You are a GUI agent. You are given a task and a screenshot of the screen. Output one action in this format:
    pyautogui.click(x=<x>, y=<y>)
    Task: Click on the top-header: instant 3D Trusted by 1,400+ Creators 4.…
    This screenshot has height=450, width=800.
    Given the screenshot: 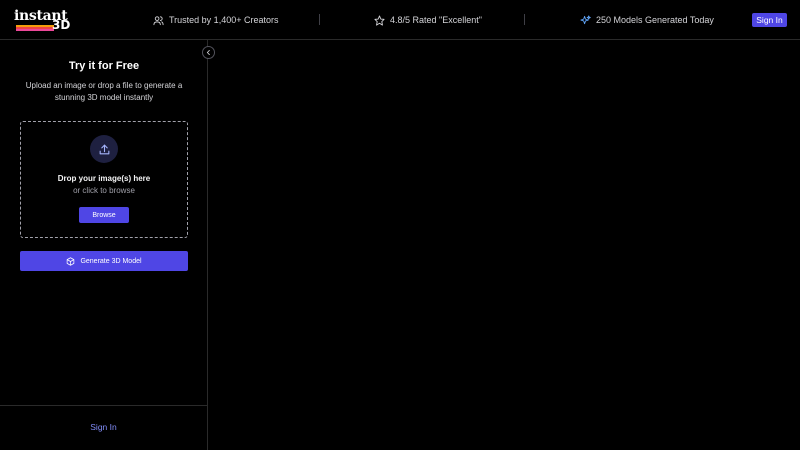 What is the action you would take?
    pyautogui.click(x=400, y=20)
    